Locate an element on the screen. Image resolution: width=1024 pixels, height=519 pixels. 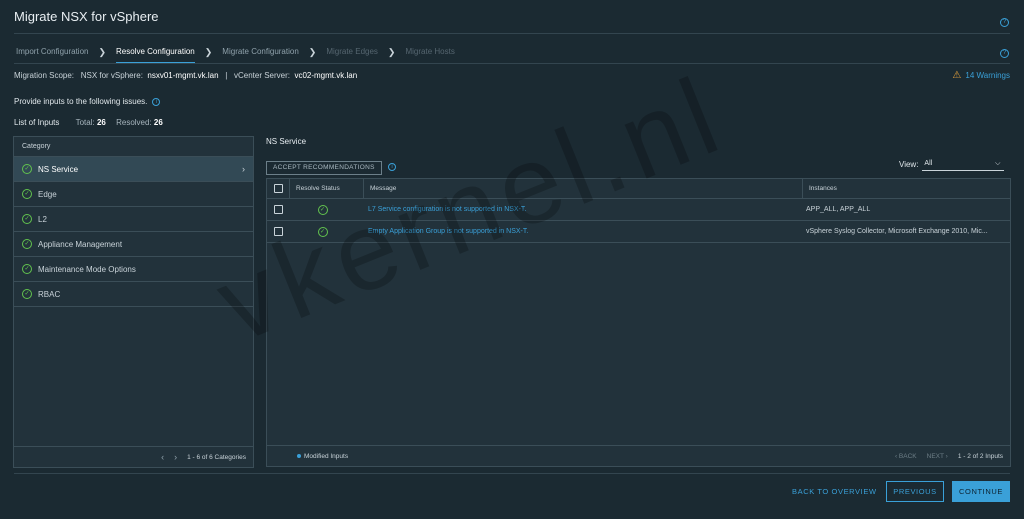
vcenter-label: vCenter Server: is located at coordinates (261, 75).